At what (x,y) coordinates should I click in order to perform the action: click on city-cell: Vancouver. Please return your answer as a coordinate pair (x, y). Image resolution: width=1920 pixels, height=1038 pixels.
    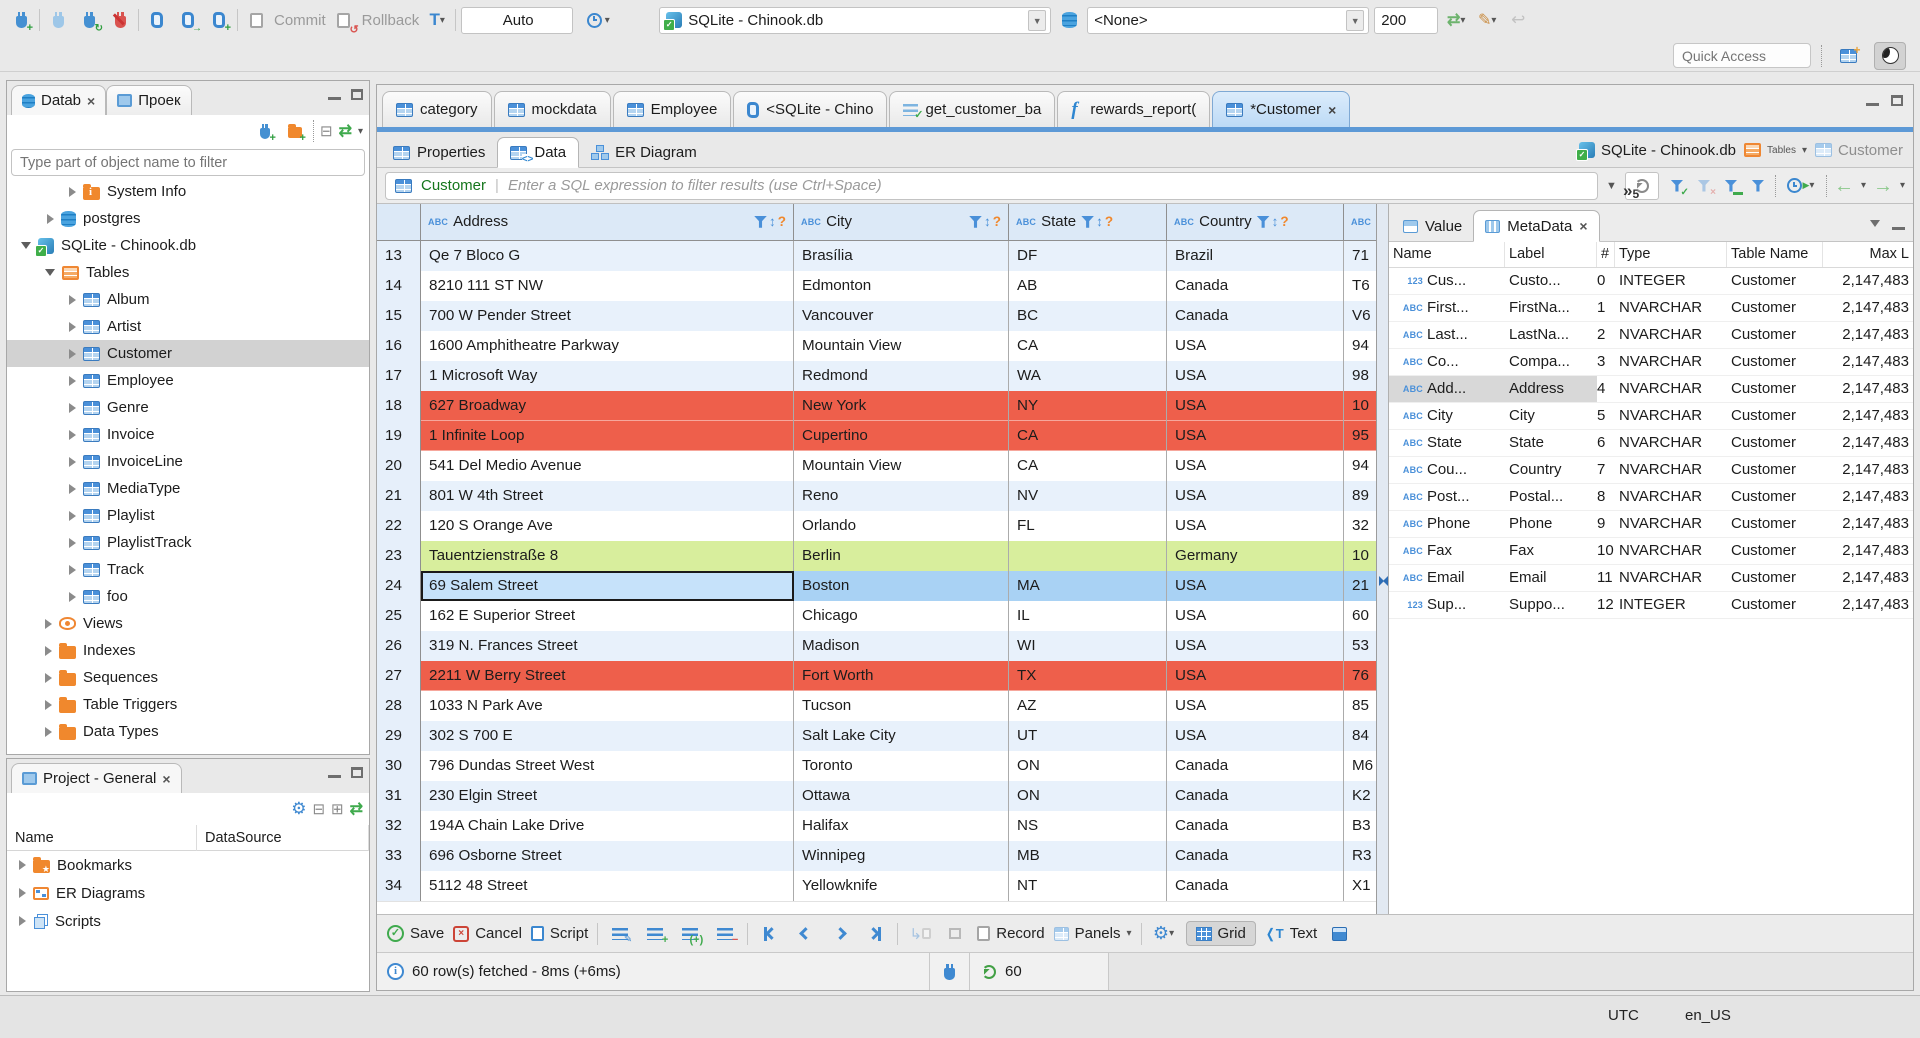
    Looking at the image, I should click on (901, 315).